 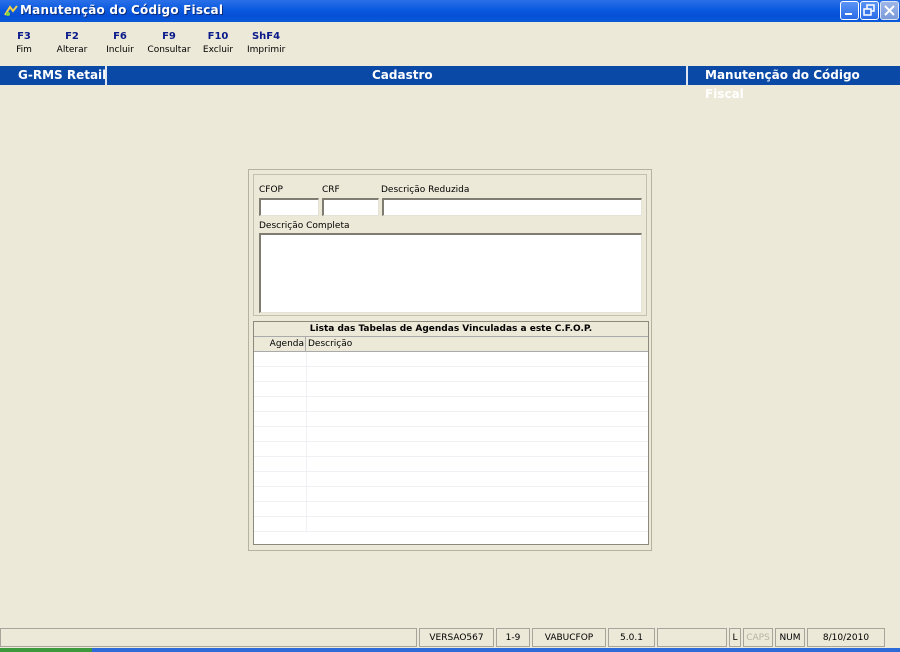 I want to click on fkey-label: Fim, so click(x=24, y=50).